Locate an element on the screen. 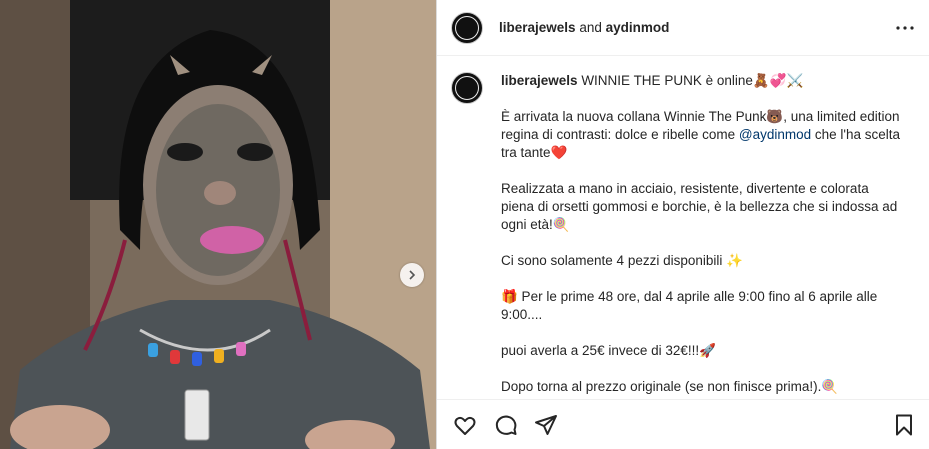 This screenshot has height=449, width=929. save-button is located at coordinates (904, 425).